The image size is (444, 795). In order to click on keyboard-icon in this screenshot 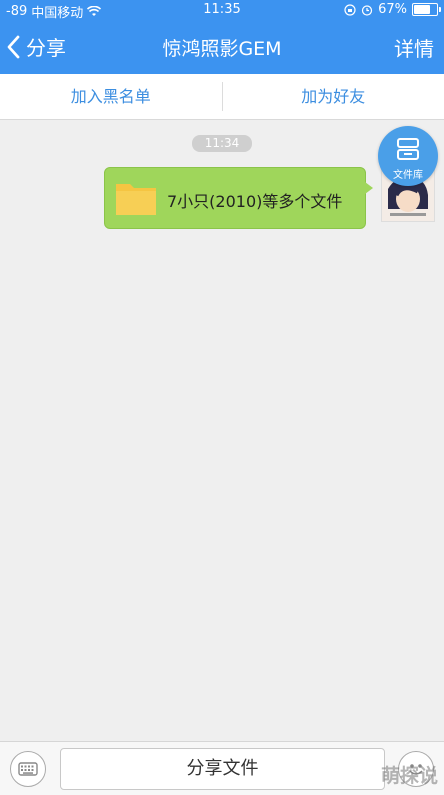, I will do `click(28, 769)`.